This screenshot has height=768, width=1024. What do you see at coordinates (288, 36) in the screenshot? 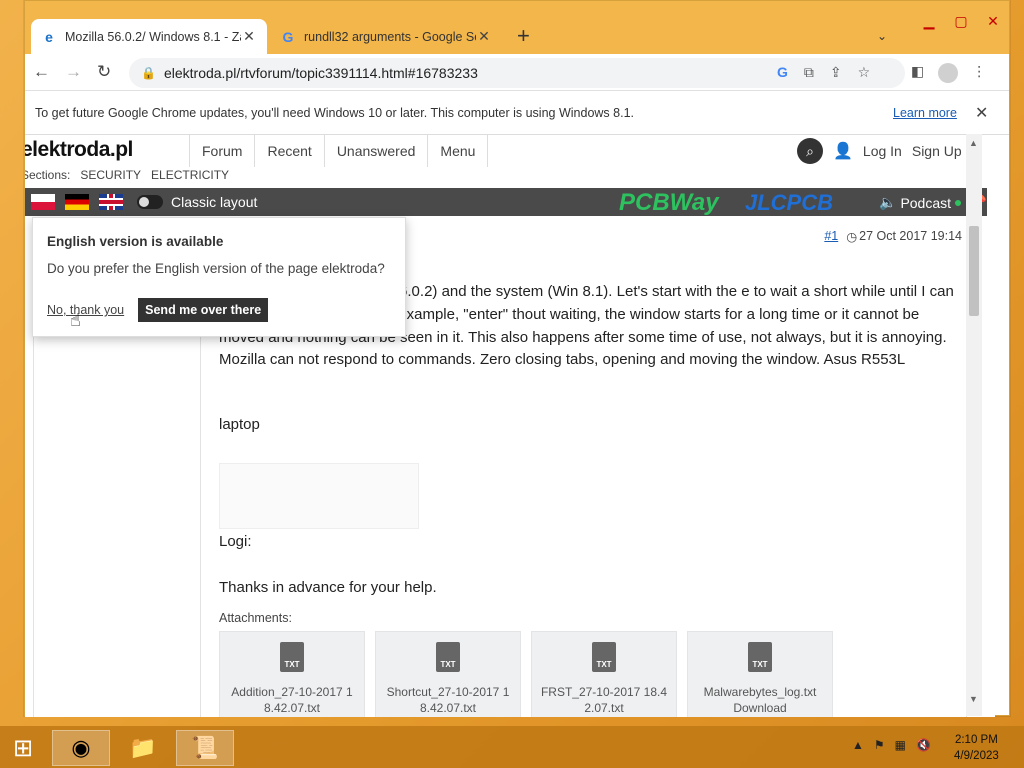
I see `google-g-icon: G` at bounding box center [288, 36].